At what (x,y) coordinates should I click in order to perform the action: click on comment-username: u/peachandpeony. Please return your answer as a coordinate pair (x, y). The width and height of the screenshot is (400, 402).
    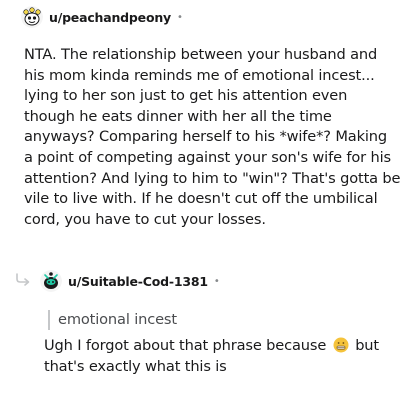
    Looking at the image, I should click on (110, 17).